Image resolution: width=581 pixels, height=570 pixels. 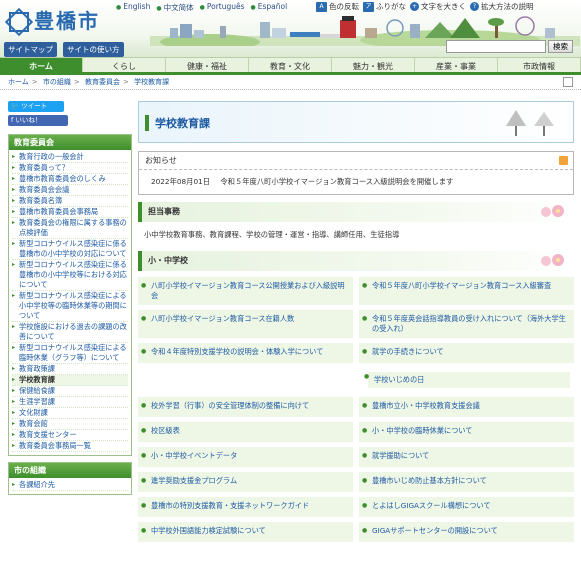 What do you see at coordinates (466, 532) in the screenshot?
I see `school-link: GIGAサポートセンターの開設について` at bounding box center [466, 532].